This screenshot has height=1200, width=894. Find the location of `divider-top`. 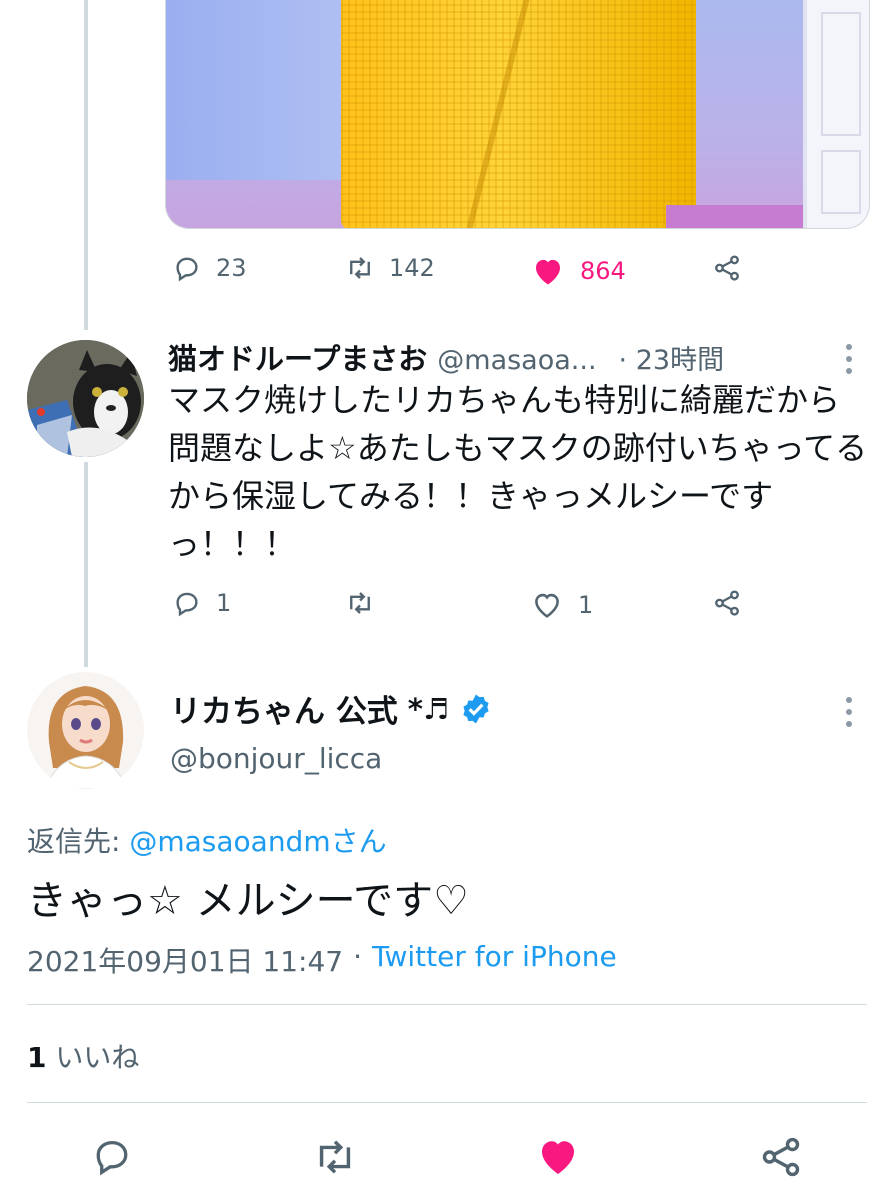

divider-top is located at coordinates (447, 1004).